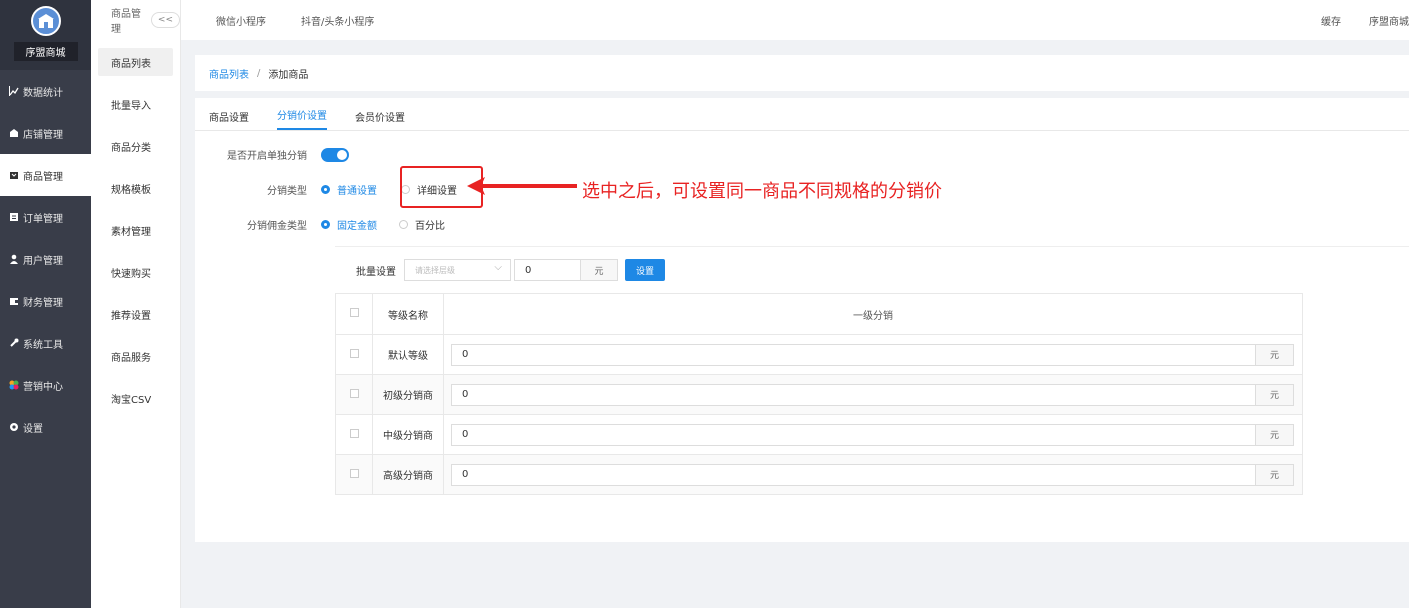  Describe the element at coordinates (408, 354) in the screenshot. I see `level-name: 默认等级` at that location.